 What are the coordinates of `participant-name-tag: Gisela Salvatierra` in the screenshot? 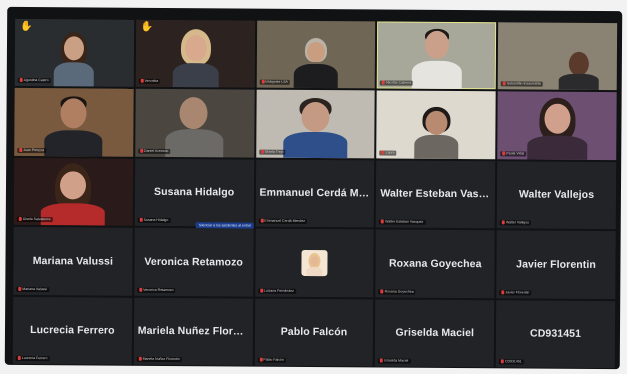 It's located at (34, 220).